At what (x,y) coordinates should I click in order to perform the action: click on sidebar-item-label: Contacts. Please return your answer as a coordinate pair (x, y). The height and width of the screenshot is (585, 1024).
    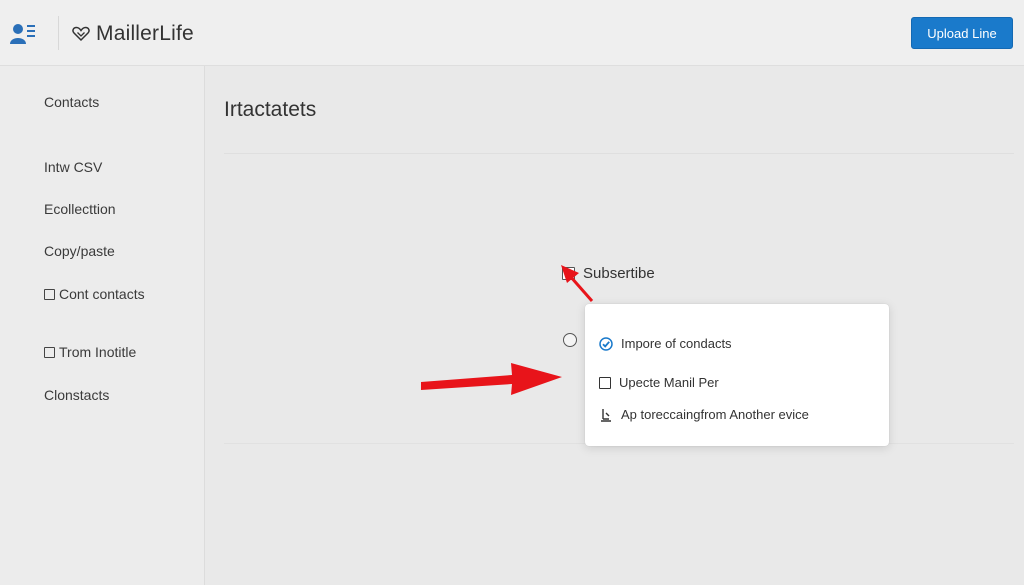
    Looking at the image, I should click on (72, 102).